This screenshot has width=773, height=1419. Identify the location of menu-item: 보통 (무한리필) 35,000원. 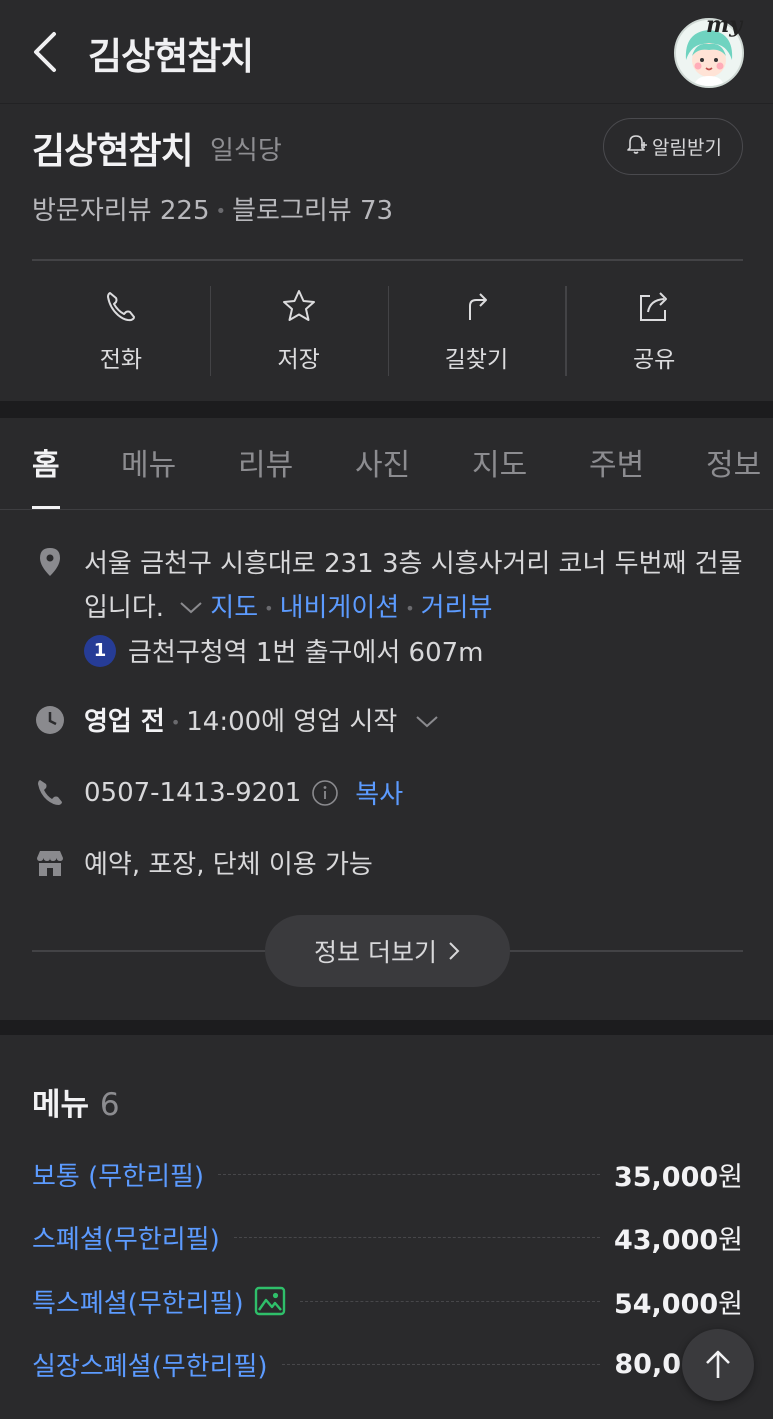
(387, 1174).